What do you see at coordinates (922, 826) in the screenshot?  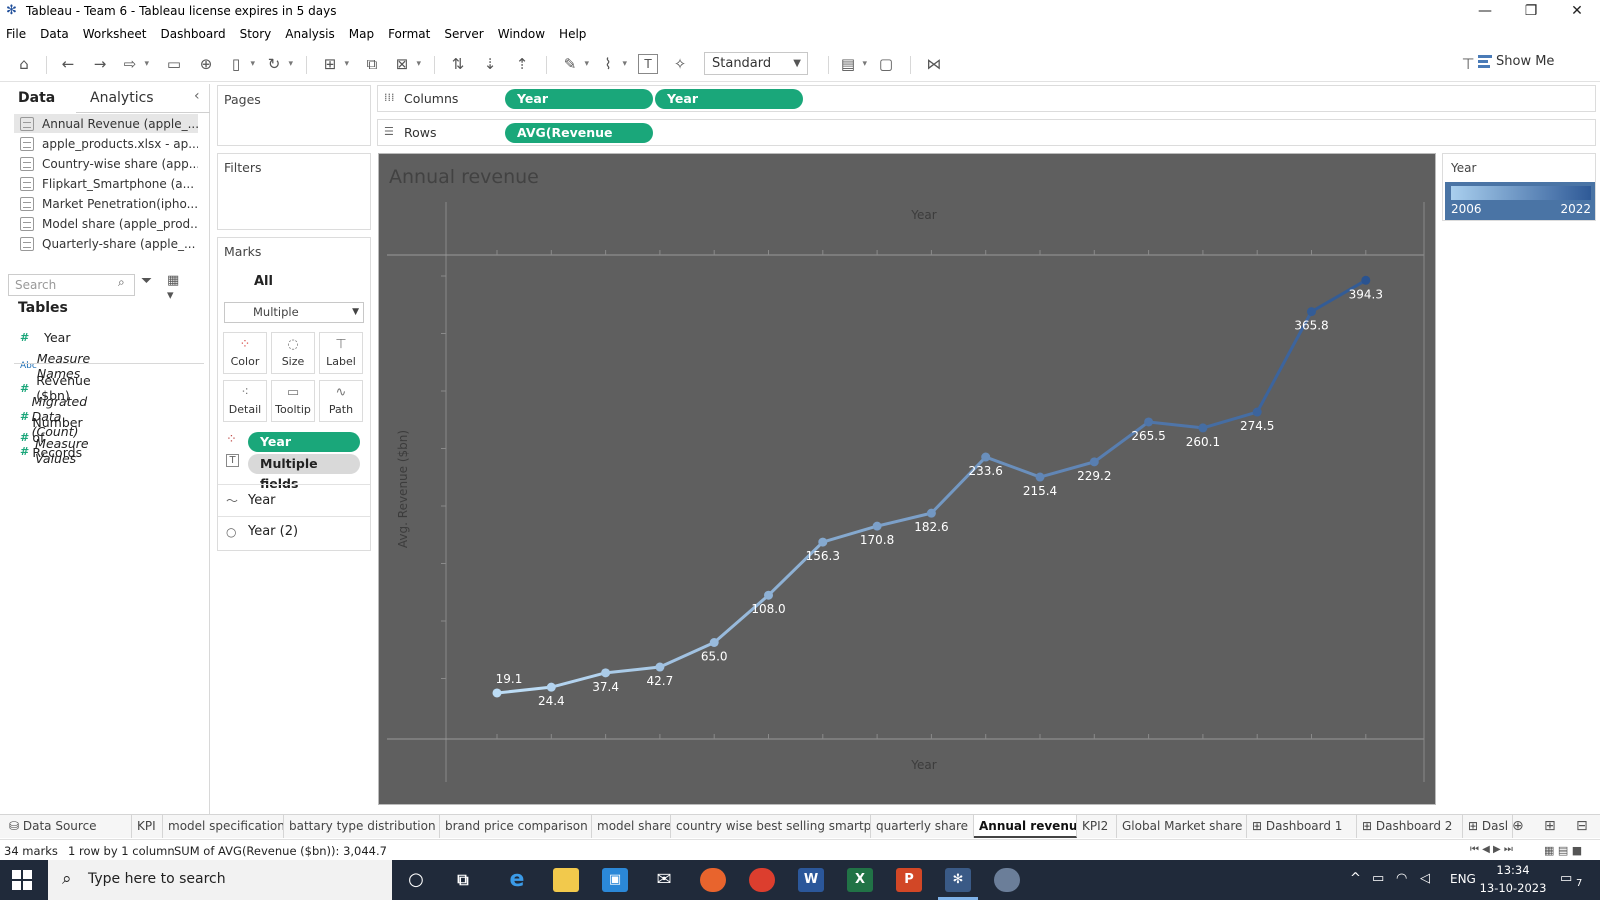 I see `sheet-tab: quarterly share` at bounding box center [922, 826].